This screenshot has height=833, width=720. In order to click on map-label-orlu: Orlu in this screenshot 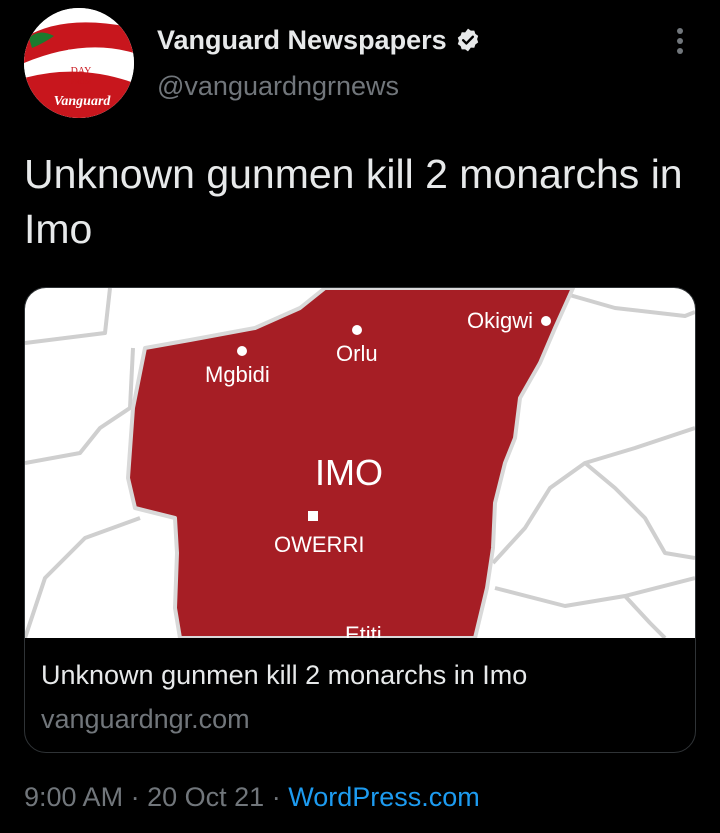, I will do `click(357, 353)`.